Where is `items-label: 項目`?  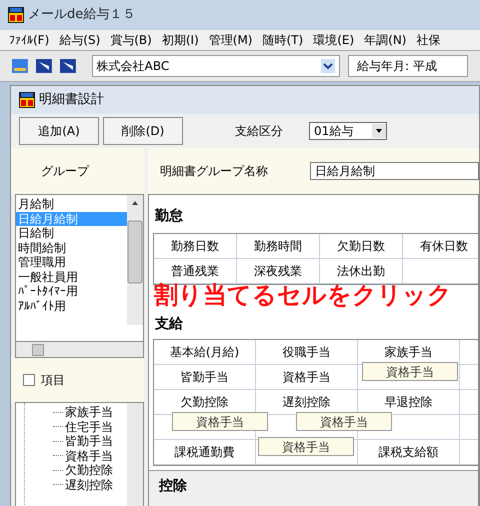 items-label: 項目 is located at coordinates (53, 380).